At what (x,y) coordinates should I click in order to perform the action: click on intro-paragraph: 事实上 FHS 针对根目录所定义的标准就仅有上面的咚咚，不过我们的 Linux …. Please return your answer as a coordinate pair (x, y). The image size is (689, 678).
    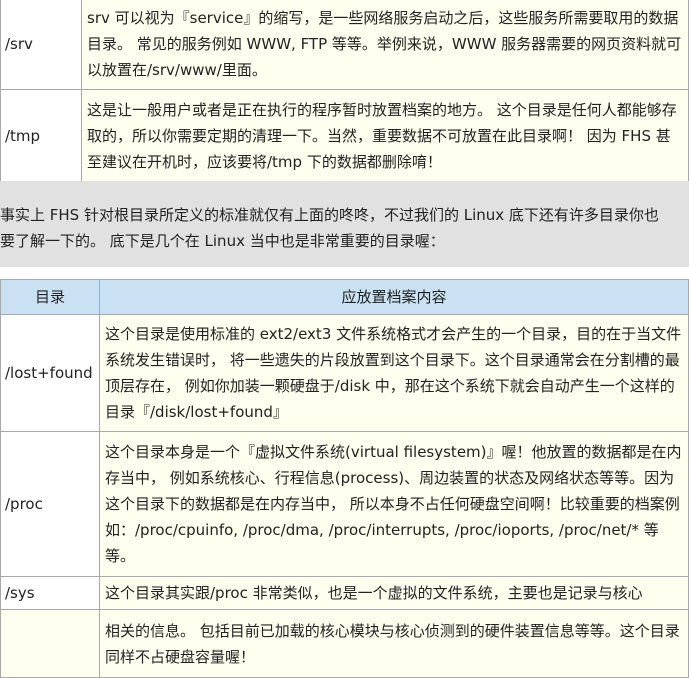
    Looking at the image, I should click on (344, 224).